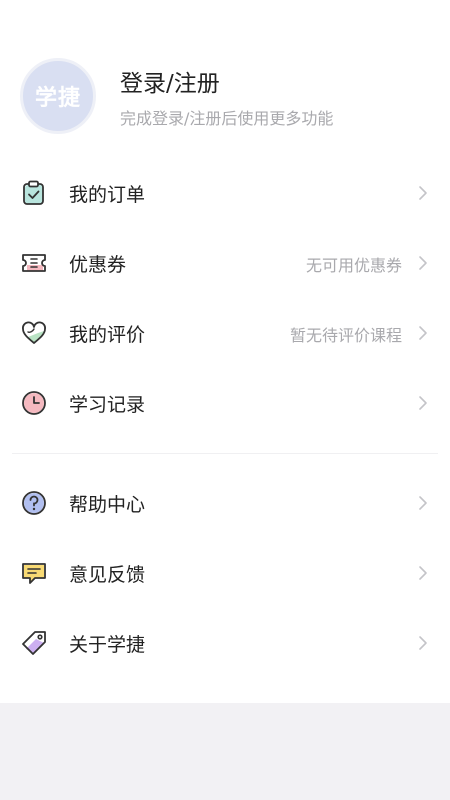  What do you see at coordinates (225, 98) in the screenshot?
I see `login-header: 学捷 登录/注册 完成登录/注册后使用更多功能` at bounding box center [225, 98].